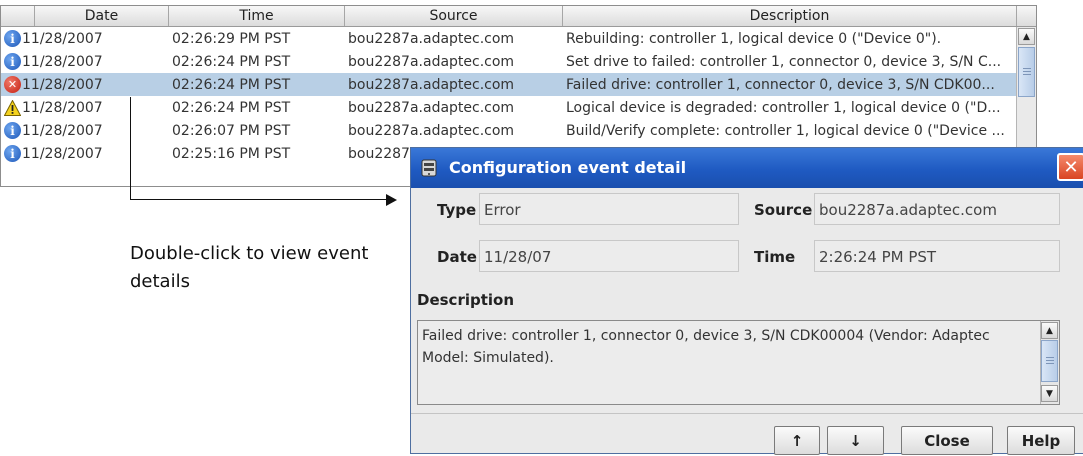 Image resolution: width=1083 pixels, height=456 pixels. What do you see at coordinates (12, 107) in the screenshot?
I see `warning-icon` at bounding box center [12, 107].